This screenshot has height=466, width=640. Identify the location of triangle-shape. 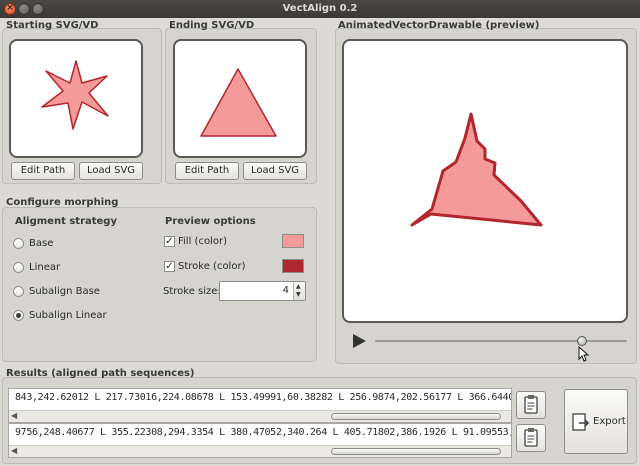
(238, 102).